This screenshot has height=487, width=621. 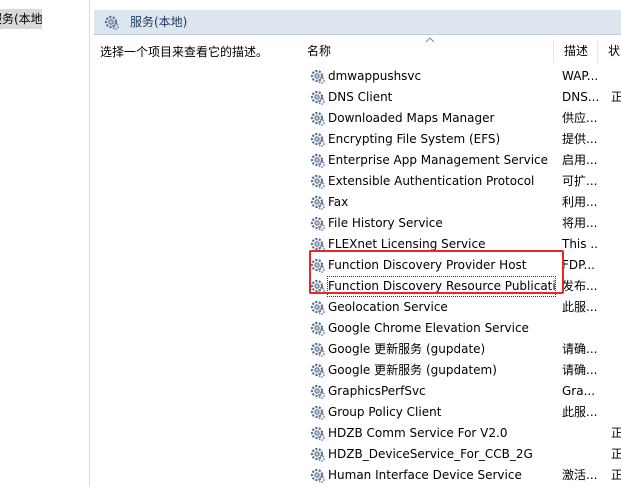 I want to click on panel-header: 服务(本地), so click(x=357, y=22).